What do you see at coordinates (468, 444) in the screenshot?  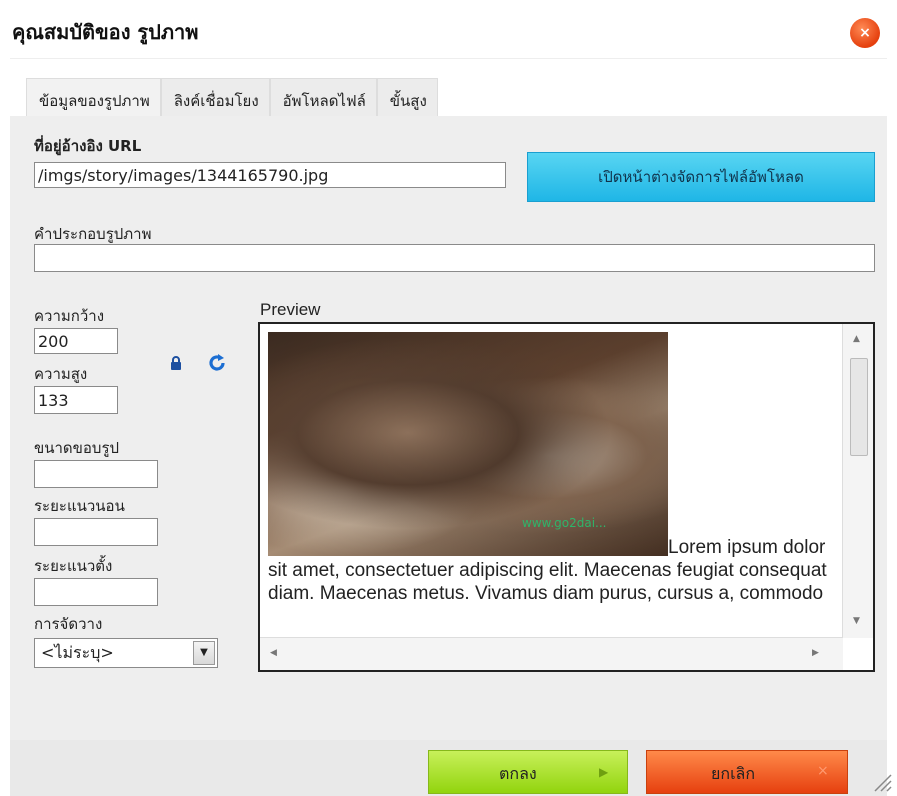 I see `preview-image` at bounding box center [468, 444].